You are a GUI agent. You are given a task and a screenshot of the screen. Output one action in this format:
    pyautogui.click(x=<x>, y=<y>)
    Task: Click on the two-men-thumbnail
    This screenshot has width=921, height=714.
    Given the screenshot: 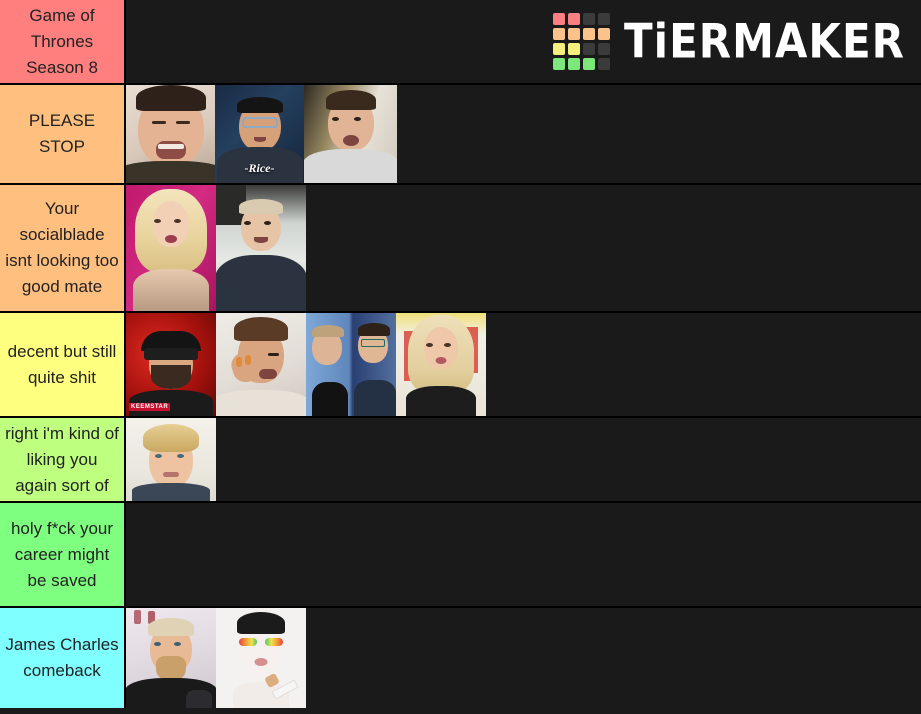 What is the action you would take?
    pyautogui.click(x=351, y=364)
    